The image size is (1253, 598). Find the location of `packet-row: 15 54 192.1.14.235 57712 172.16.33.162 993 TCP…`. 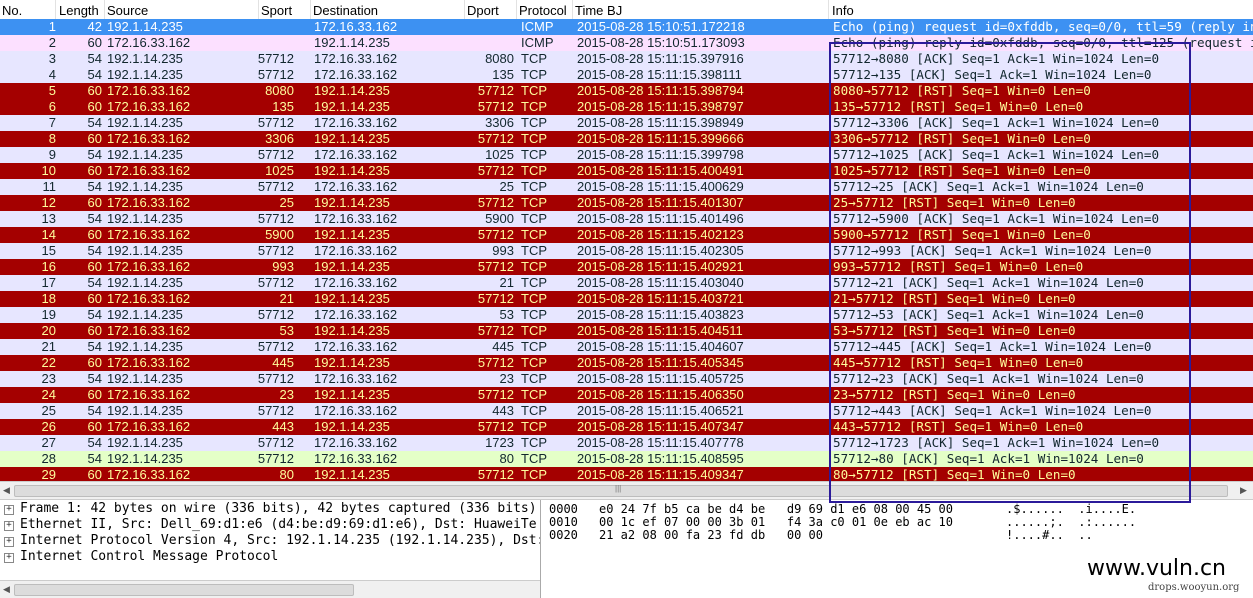

packet-row: 15 54 192.1.14.235 57712 172.16.33.162 993 TCP… is located at coordinates (626, 251).